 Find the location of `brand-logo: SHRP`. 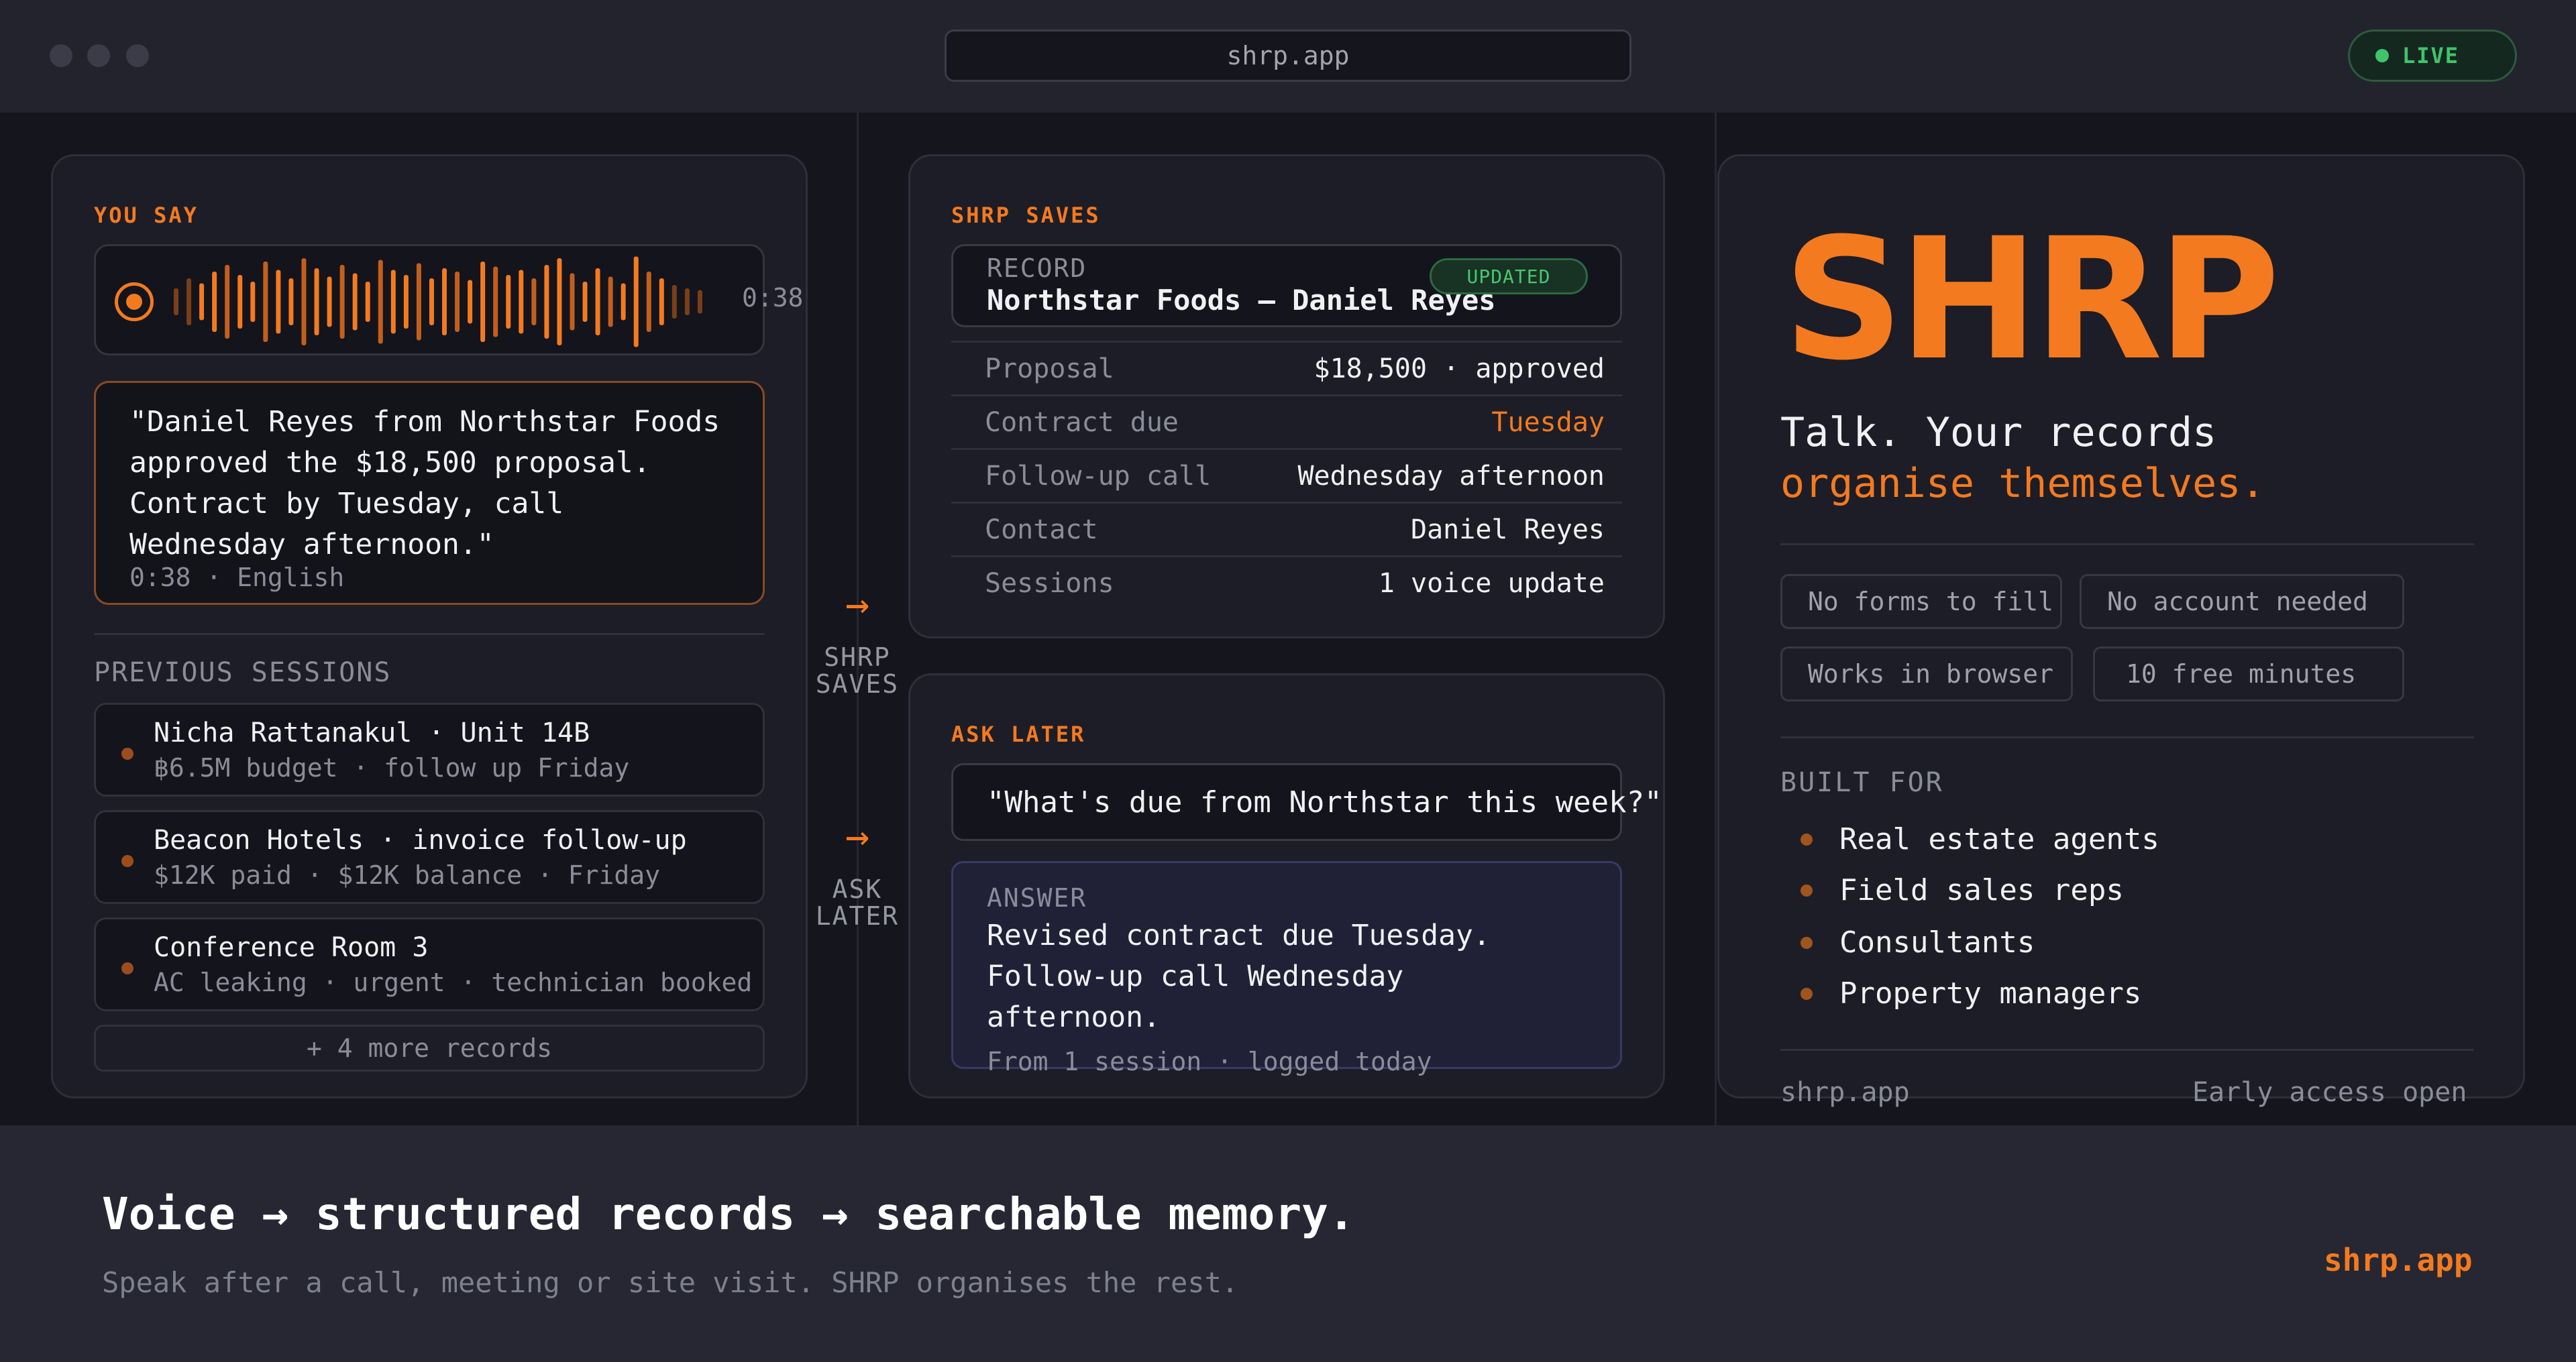

brand-logo: SHRP is located at coordinates (2031, 299).